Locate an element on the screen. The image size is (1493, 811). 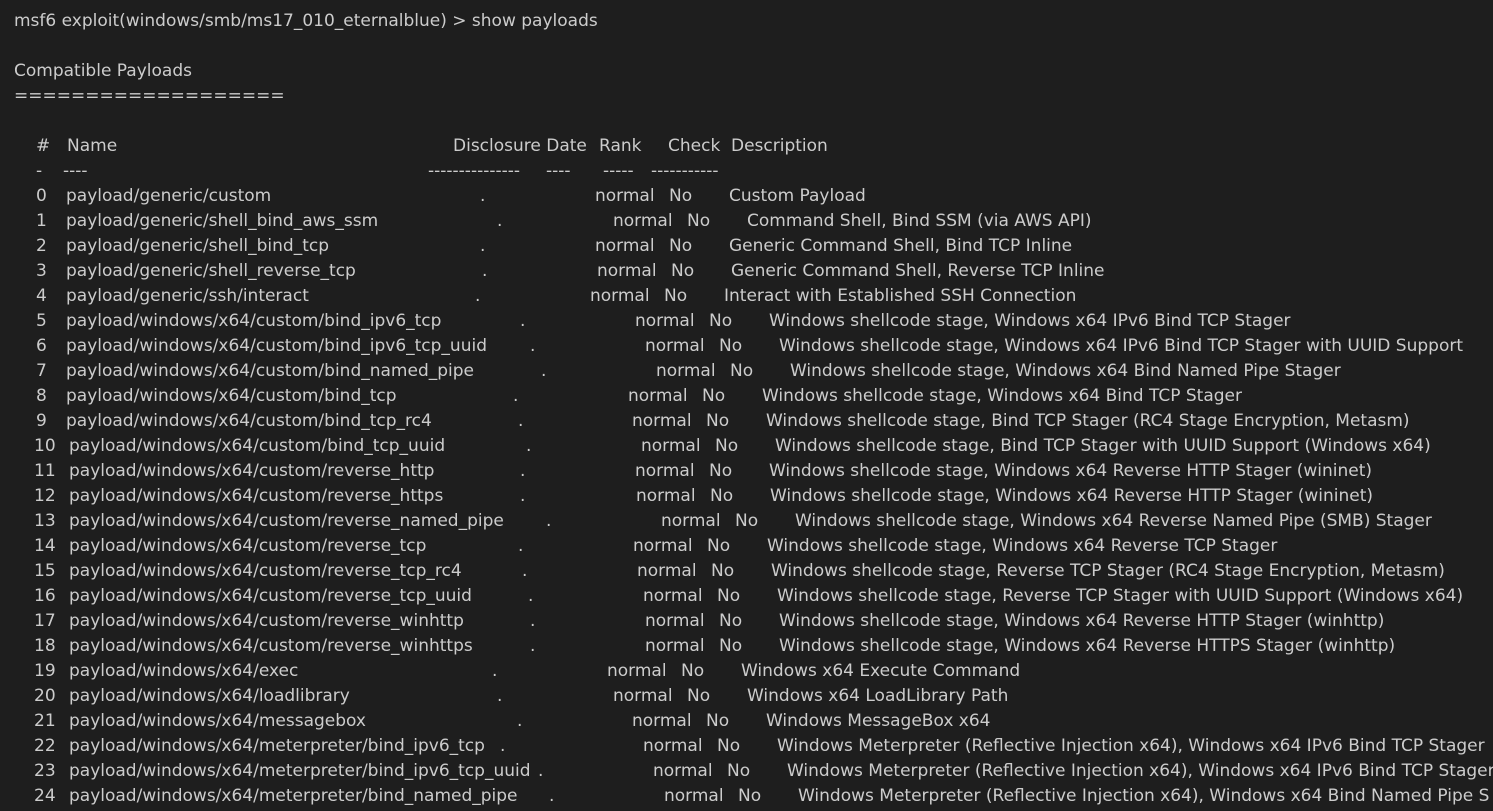
payload-name: payload/windows/x64/custom/bind_tcp_rc4 is located at coordinates (249, 421).